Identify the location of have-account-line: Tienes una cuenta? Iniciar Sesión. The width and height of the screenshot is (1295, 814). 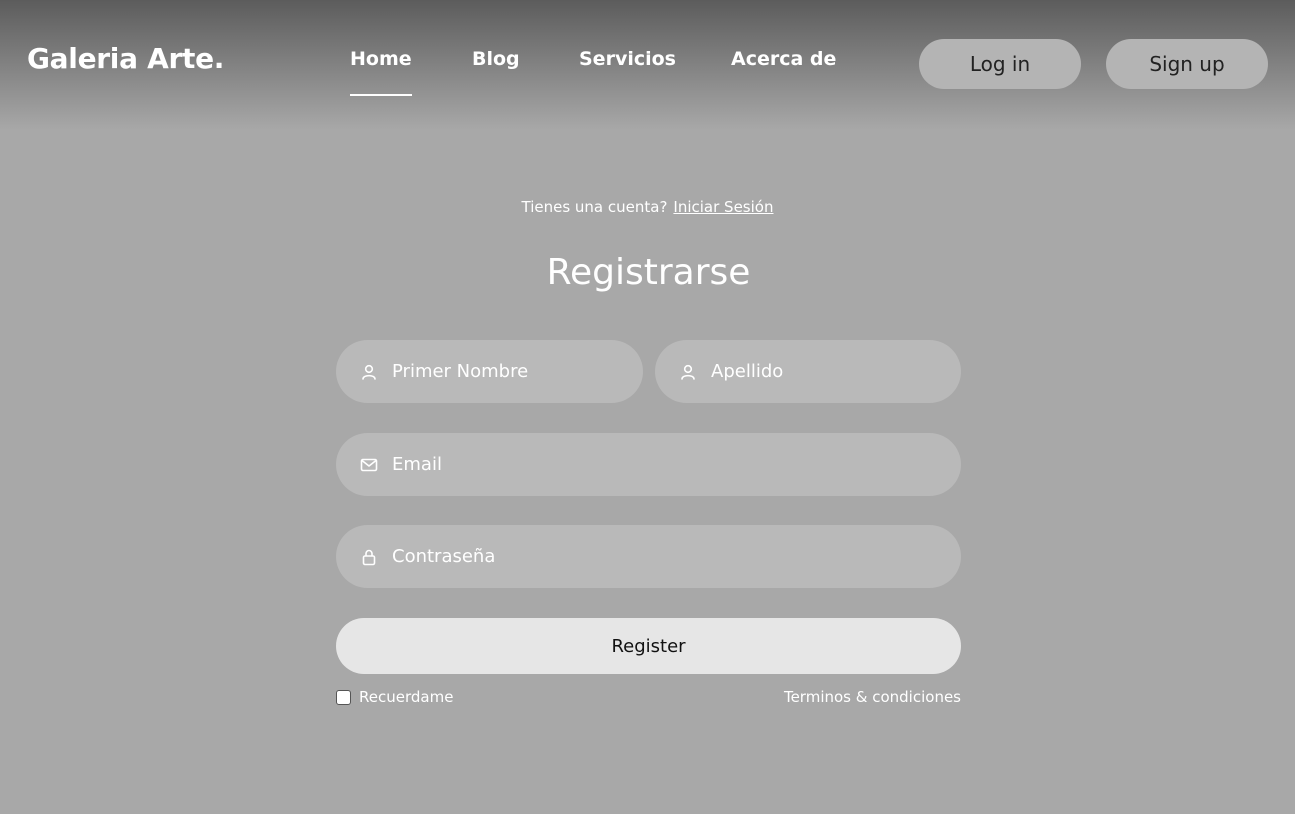
(647, 207).